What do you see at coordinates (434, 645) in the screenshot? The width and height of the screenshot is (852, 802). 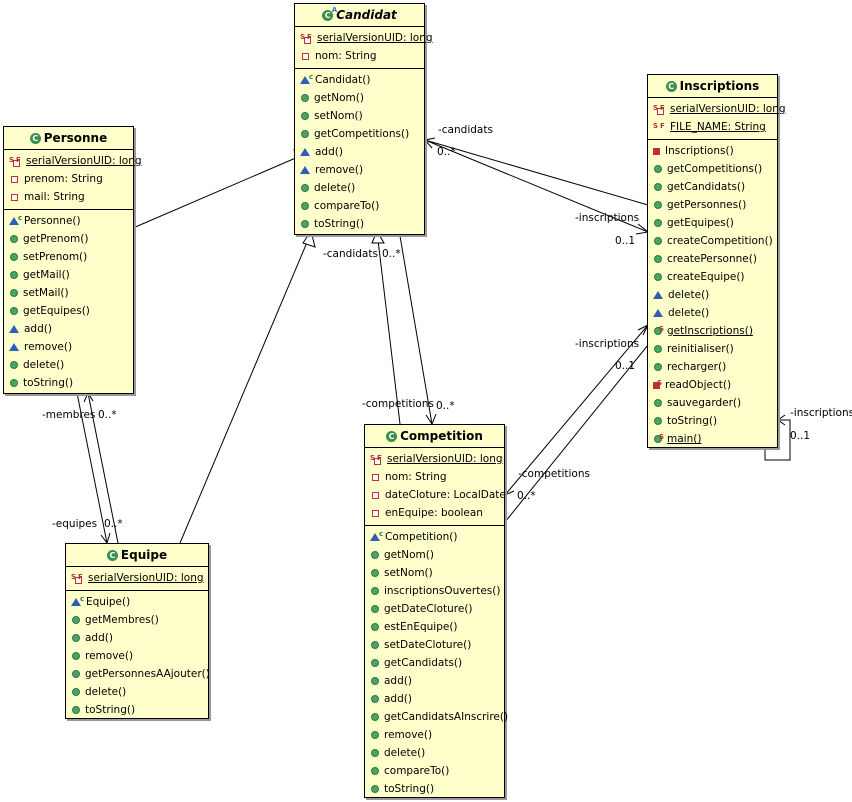 I see `operation: setDateCloture()` at bounding box center [434, 645].